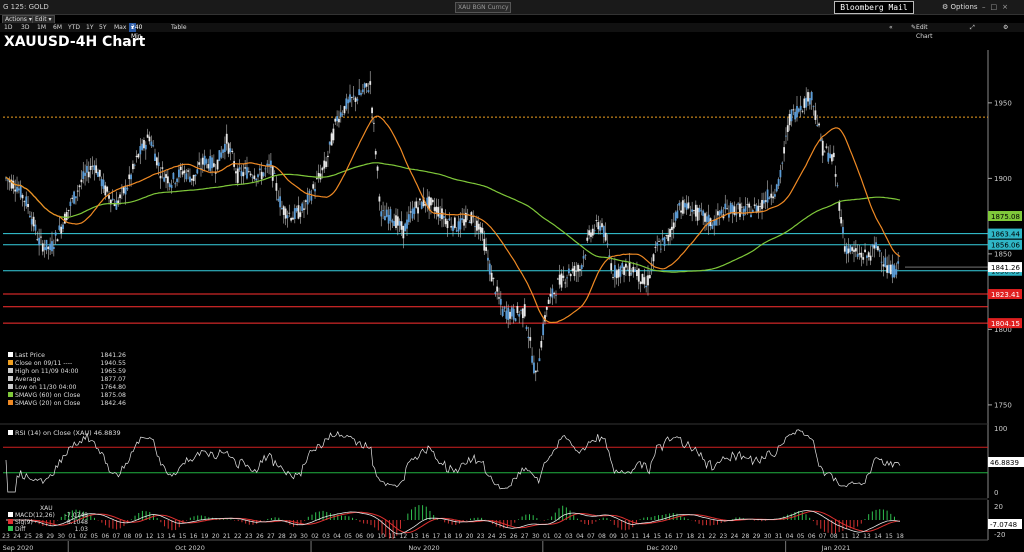 The image size is (1024, 552). Describe the element at coordinates (74, 27) in the screenshot. I see `period-ytd: YTD` at that location.